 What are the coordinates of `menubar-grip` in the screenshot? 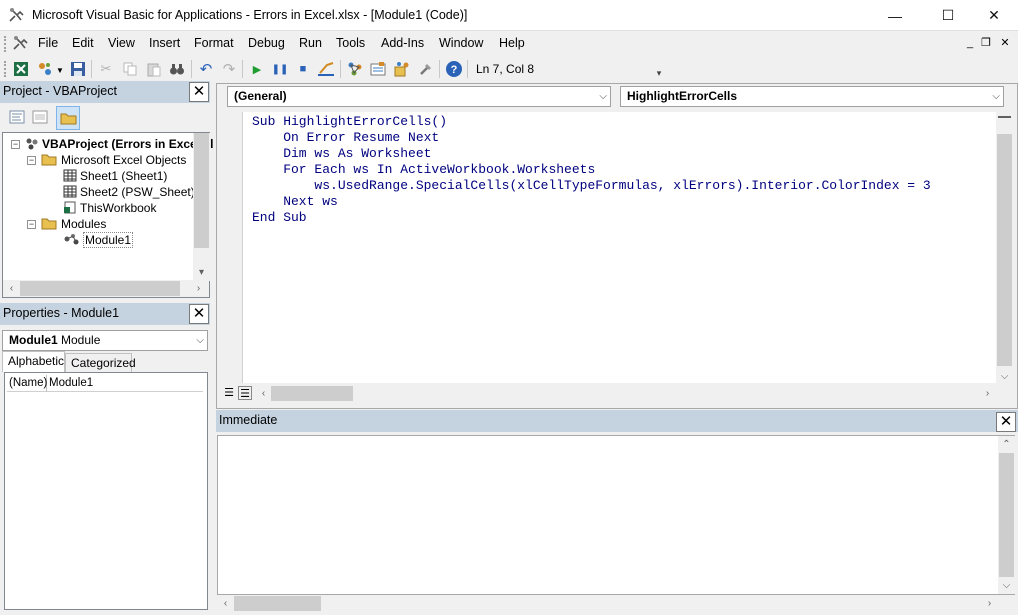 It's located at (5, 44).